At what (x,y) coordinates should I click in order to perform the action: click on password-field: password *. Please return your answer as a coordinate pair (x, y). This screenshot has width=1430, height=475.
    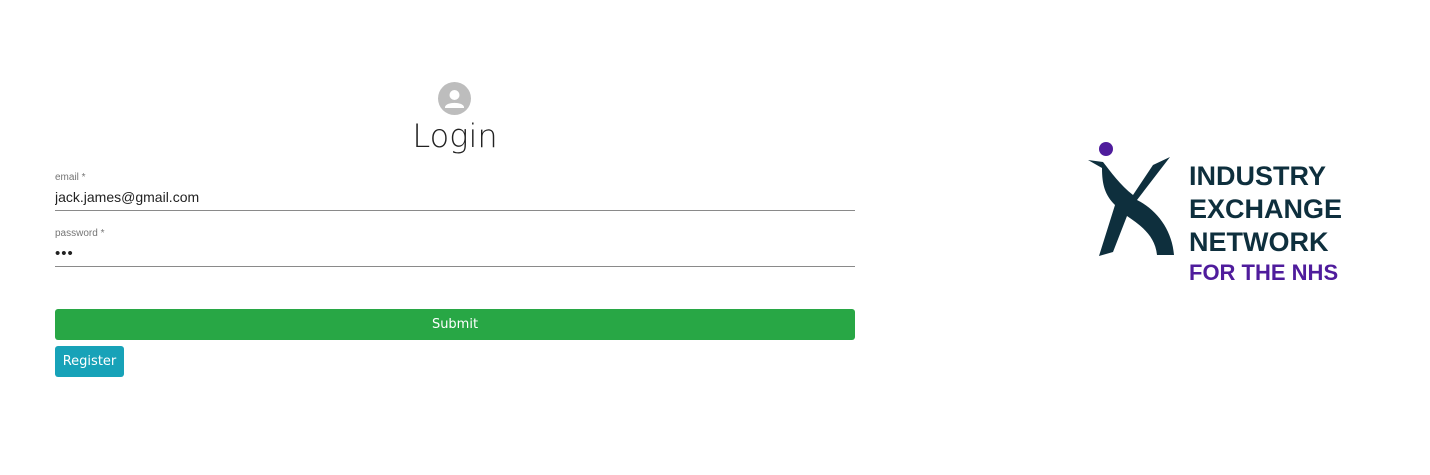
    Looking at the image, I should click on (455, 247).